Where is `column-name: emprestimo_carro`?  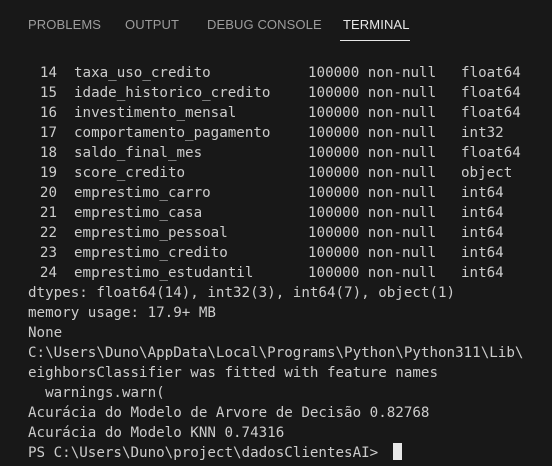
column-name: emprestimo_carro is located at coordinates (142, 193).